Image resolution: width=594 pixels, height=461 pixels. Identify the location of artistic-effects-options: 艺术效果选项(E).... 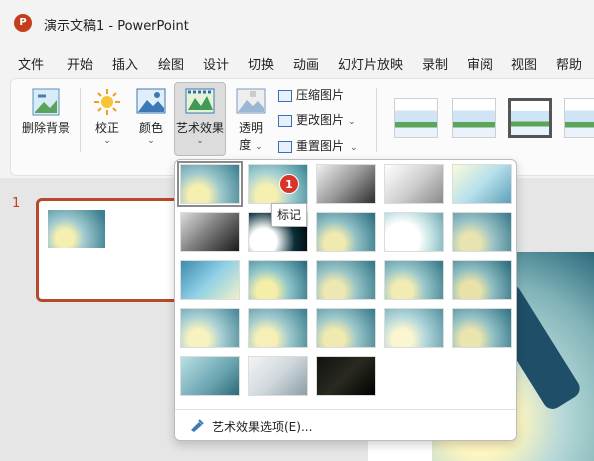
(262, 426).